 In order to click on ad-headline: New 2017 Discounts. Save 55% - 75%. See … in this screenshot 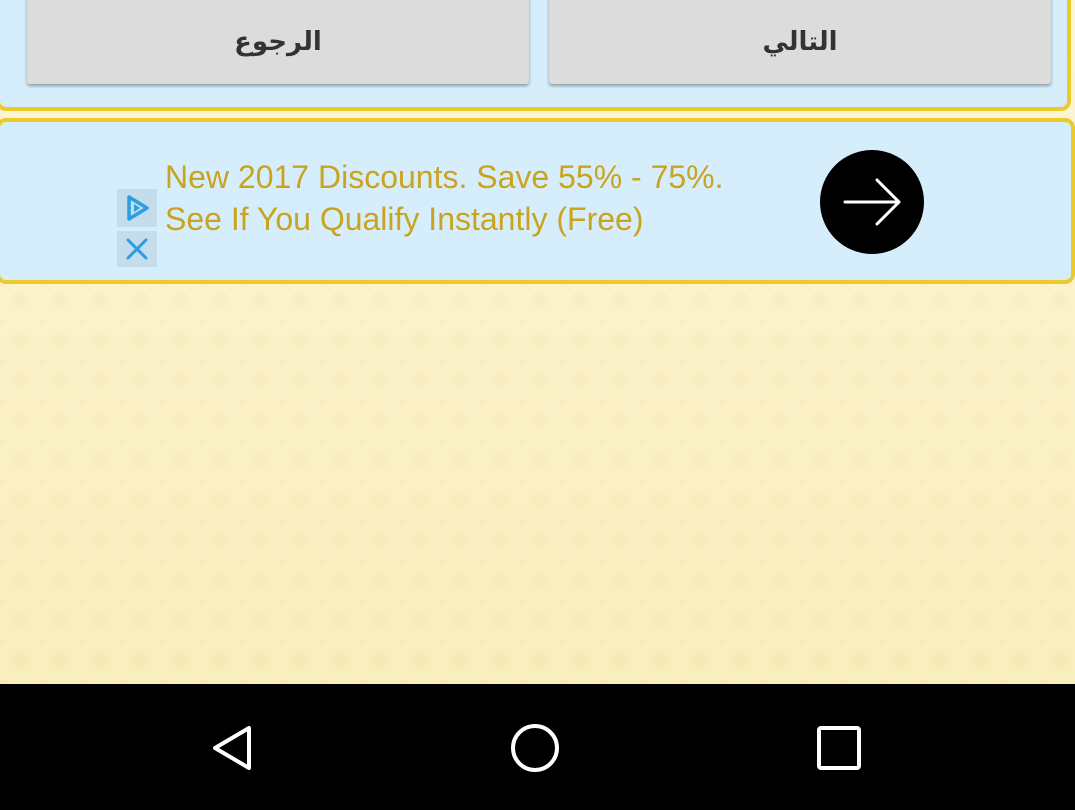, I will do `click(485, 198)`.